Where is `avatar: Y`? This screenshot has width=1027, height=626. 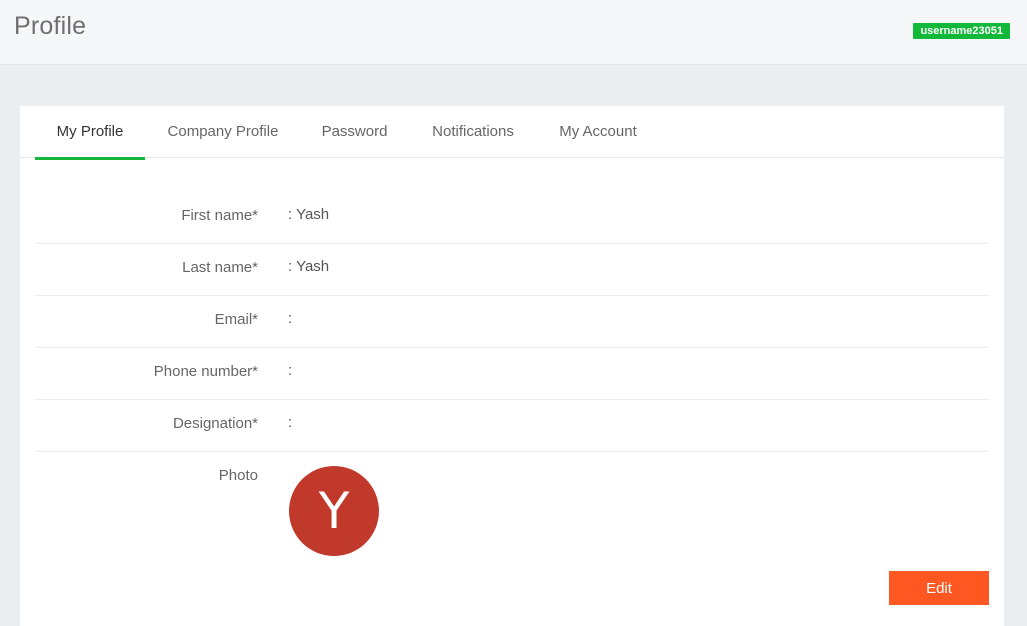 avatar: Y is located at coordinates (334, 511).